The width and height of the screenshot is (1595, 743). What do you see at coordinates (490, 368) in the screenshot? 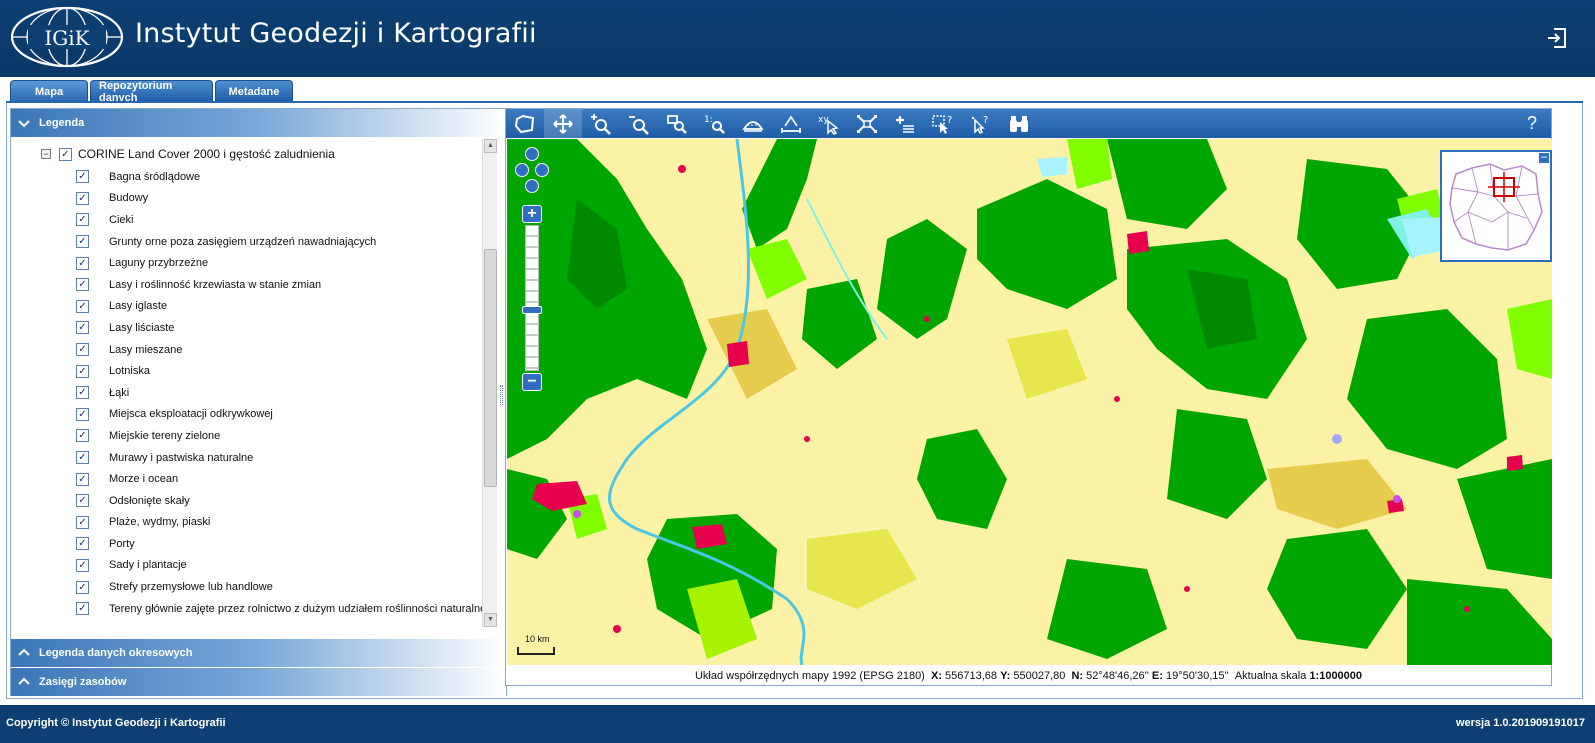
I see `scroll-thumb` at bounding box center [490, 368].